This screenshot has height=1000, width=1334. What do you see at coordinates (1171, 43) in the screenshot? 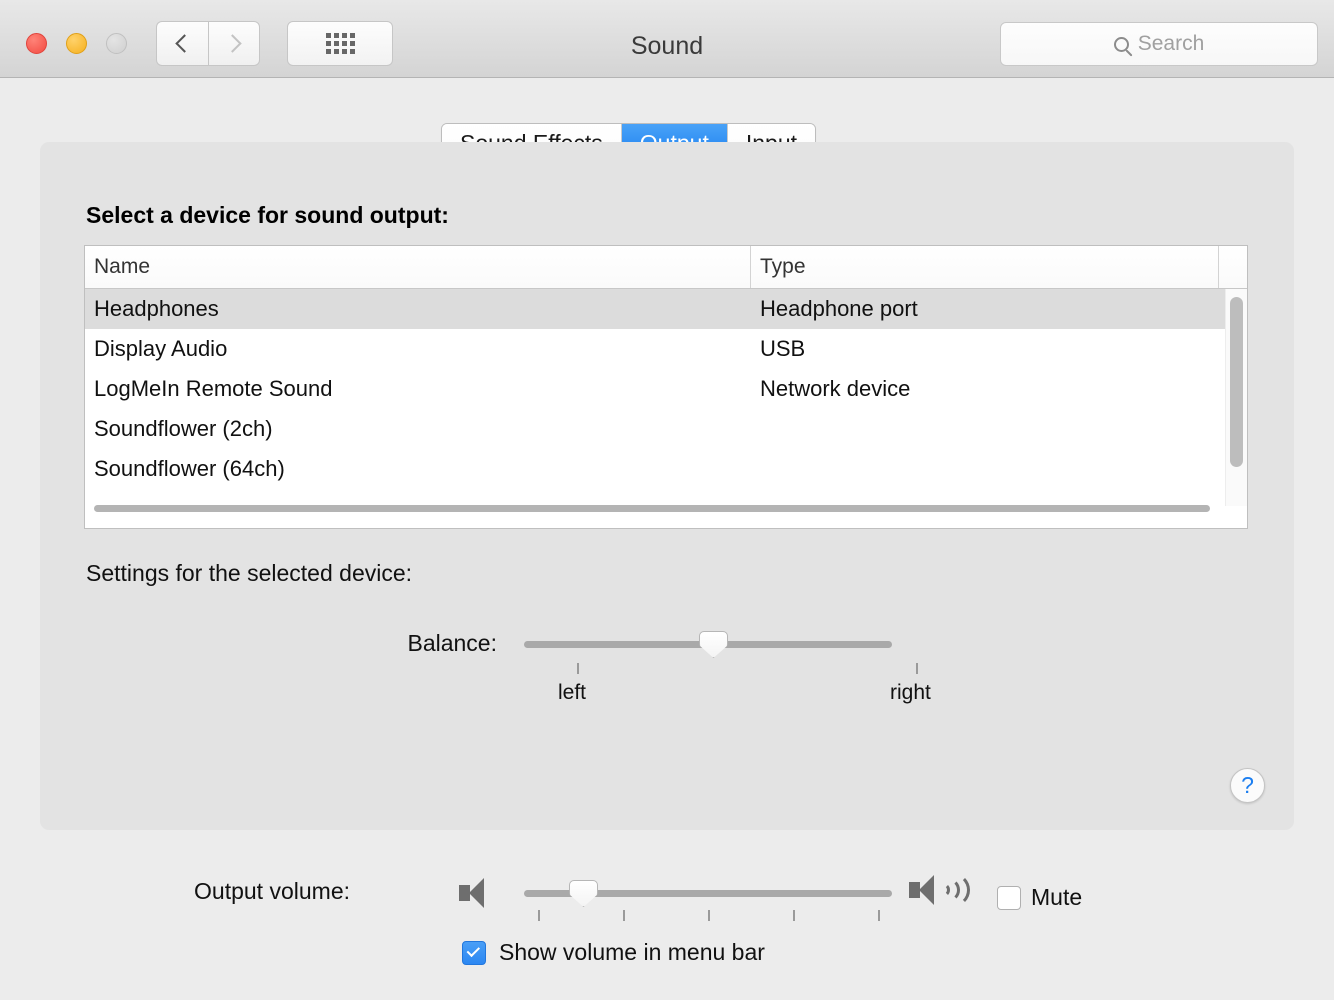
I see `search-placeholder: Search` at bounding box center [1171, 43].